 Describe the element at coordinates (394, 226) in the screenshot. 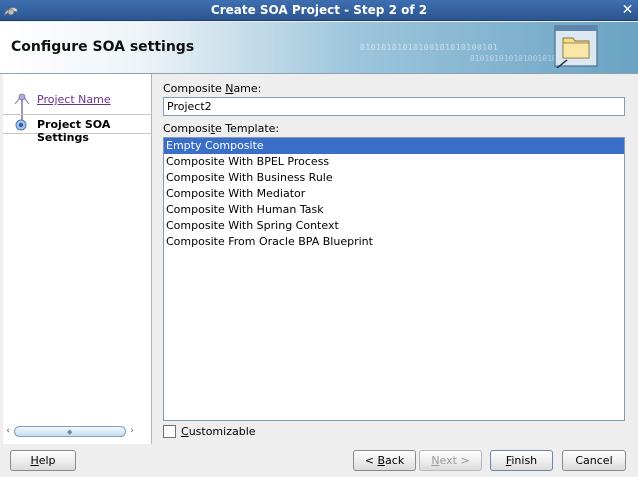

I see `template-item-spring-context: Composite With Spring Context` at that location.